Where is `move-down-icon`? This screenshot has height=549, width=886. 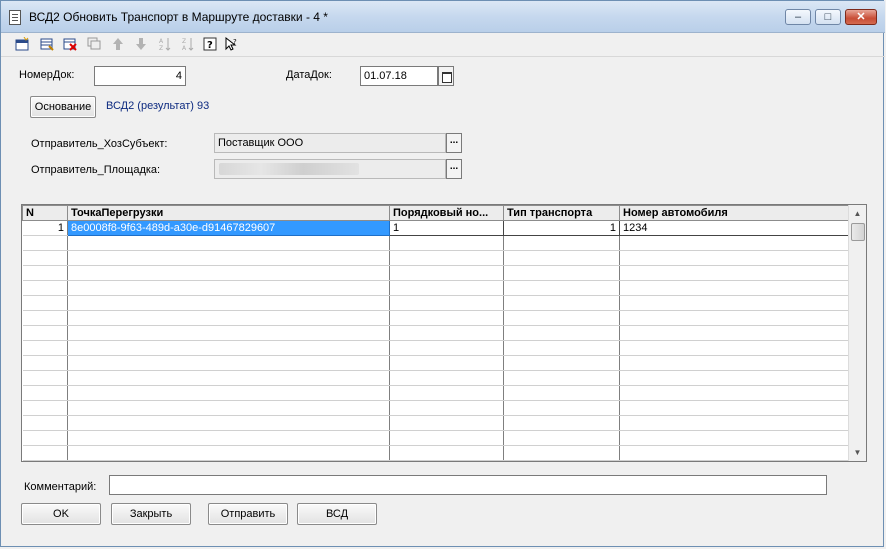 move-down-icon is located at coordinates (141, 44).